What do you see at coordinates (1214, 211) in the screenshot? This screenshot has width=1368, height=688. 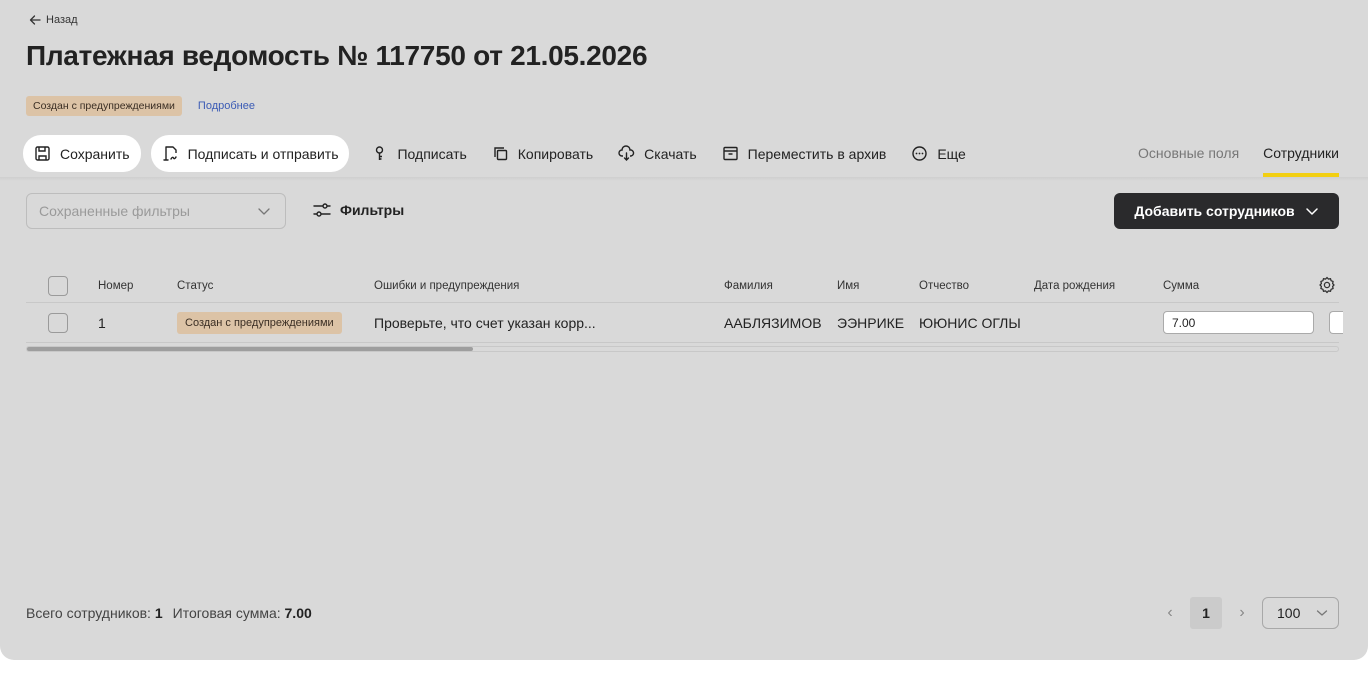 I see `add-employees-label: Добавить сотрудников` at bounding box center [1214, 211].